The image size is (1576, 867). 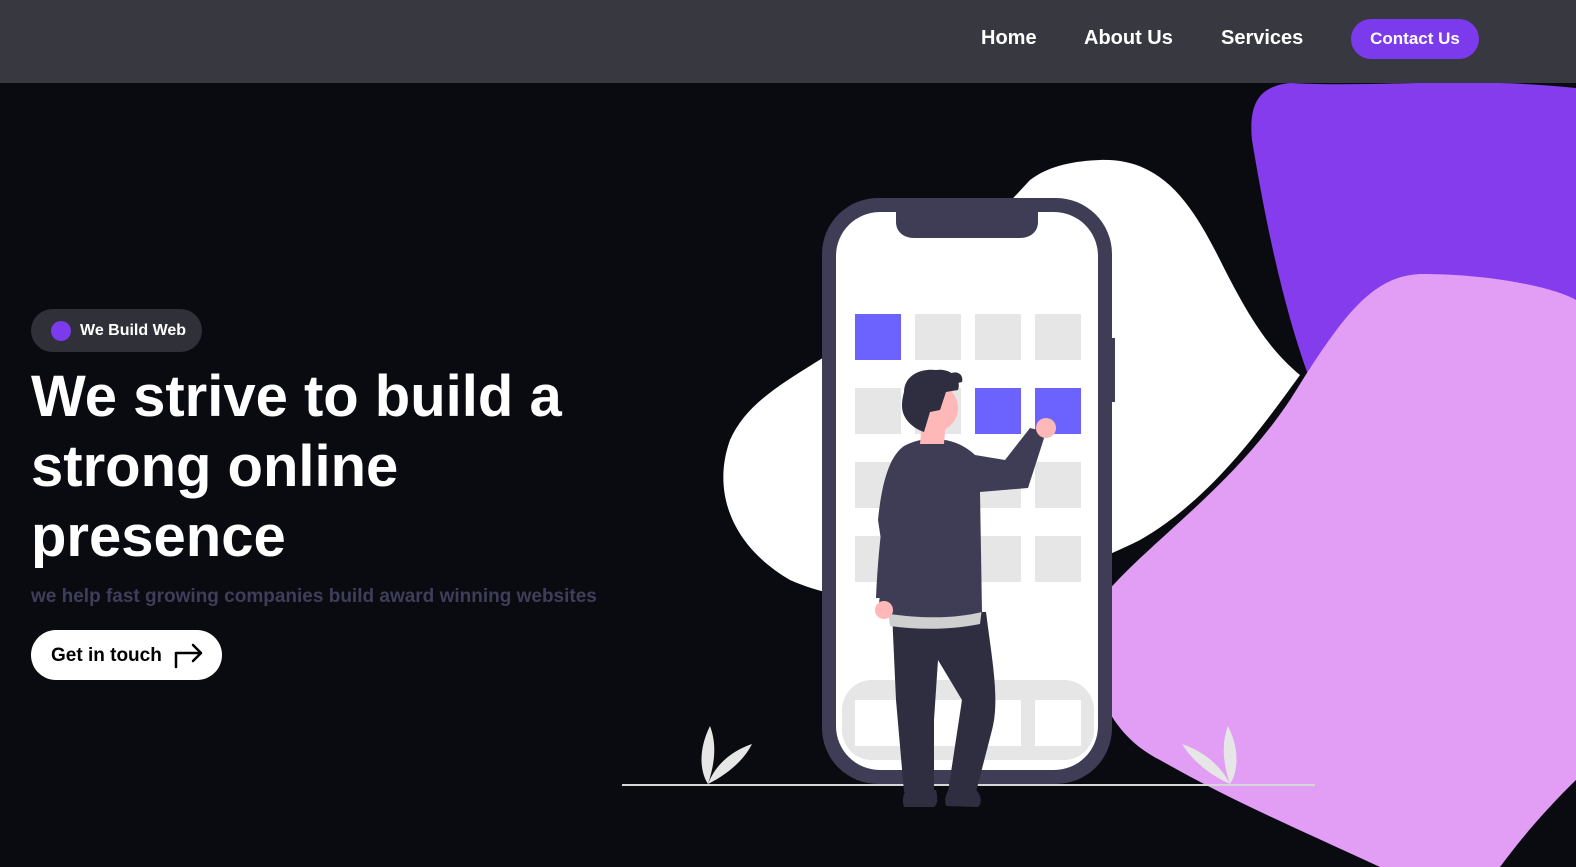 I want to click on phone-notch, so click(x=967, y=225).